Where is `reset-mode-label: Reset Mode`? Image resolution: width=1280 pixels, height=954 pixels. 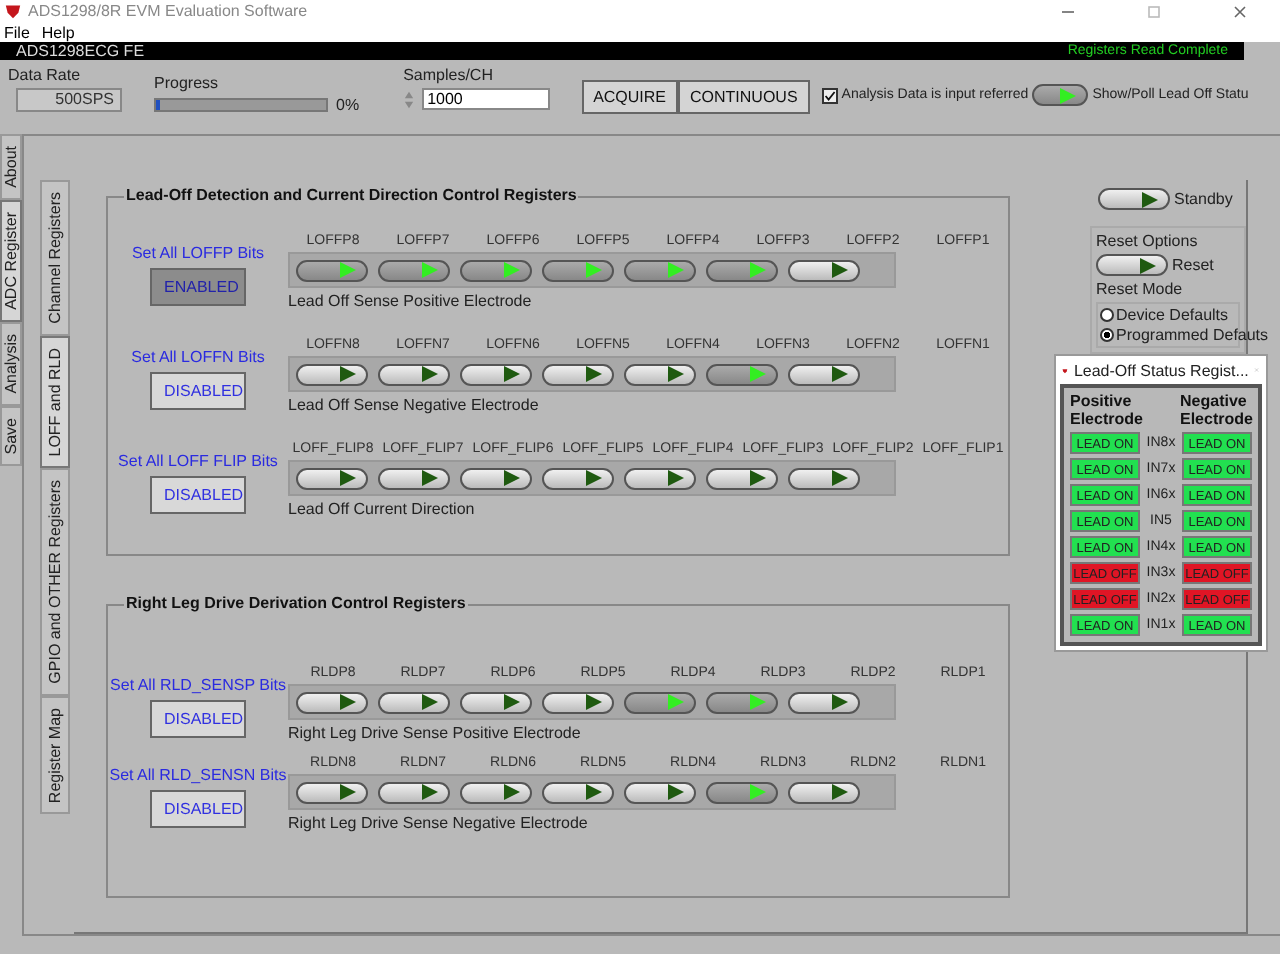 reset-mode-label: Reset Mode is located at coordinates (1140, 289).